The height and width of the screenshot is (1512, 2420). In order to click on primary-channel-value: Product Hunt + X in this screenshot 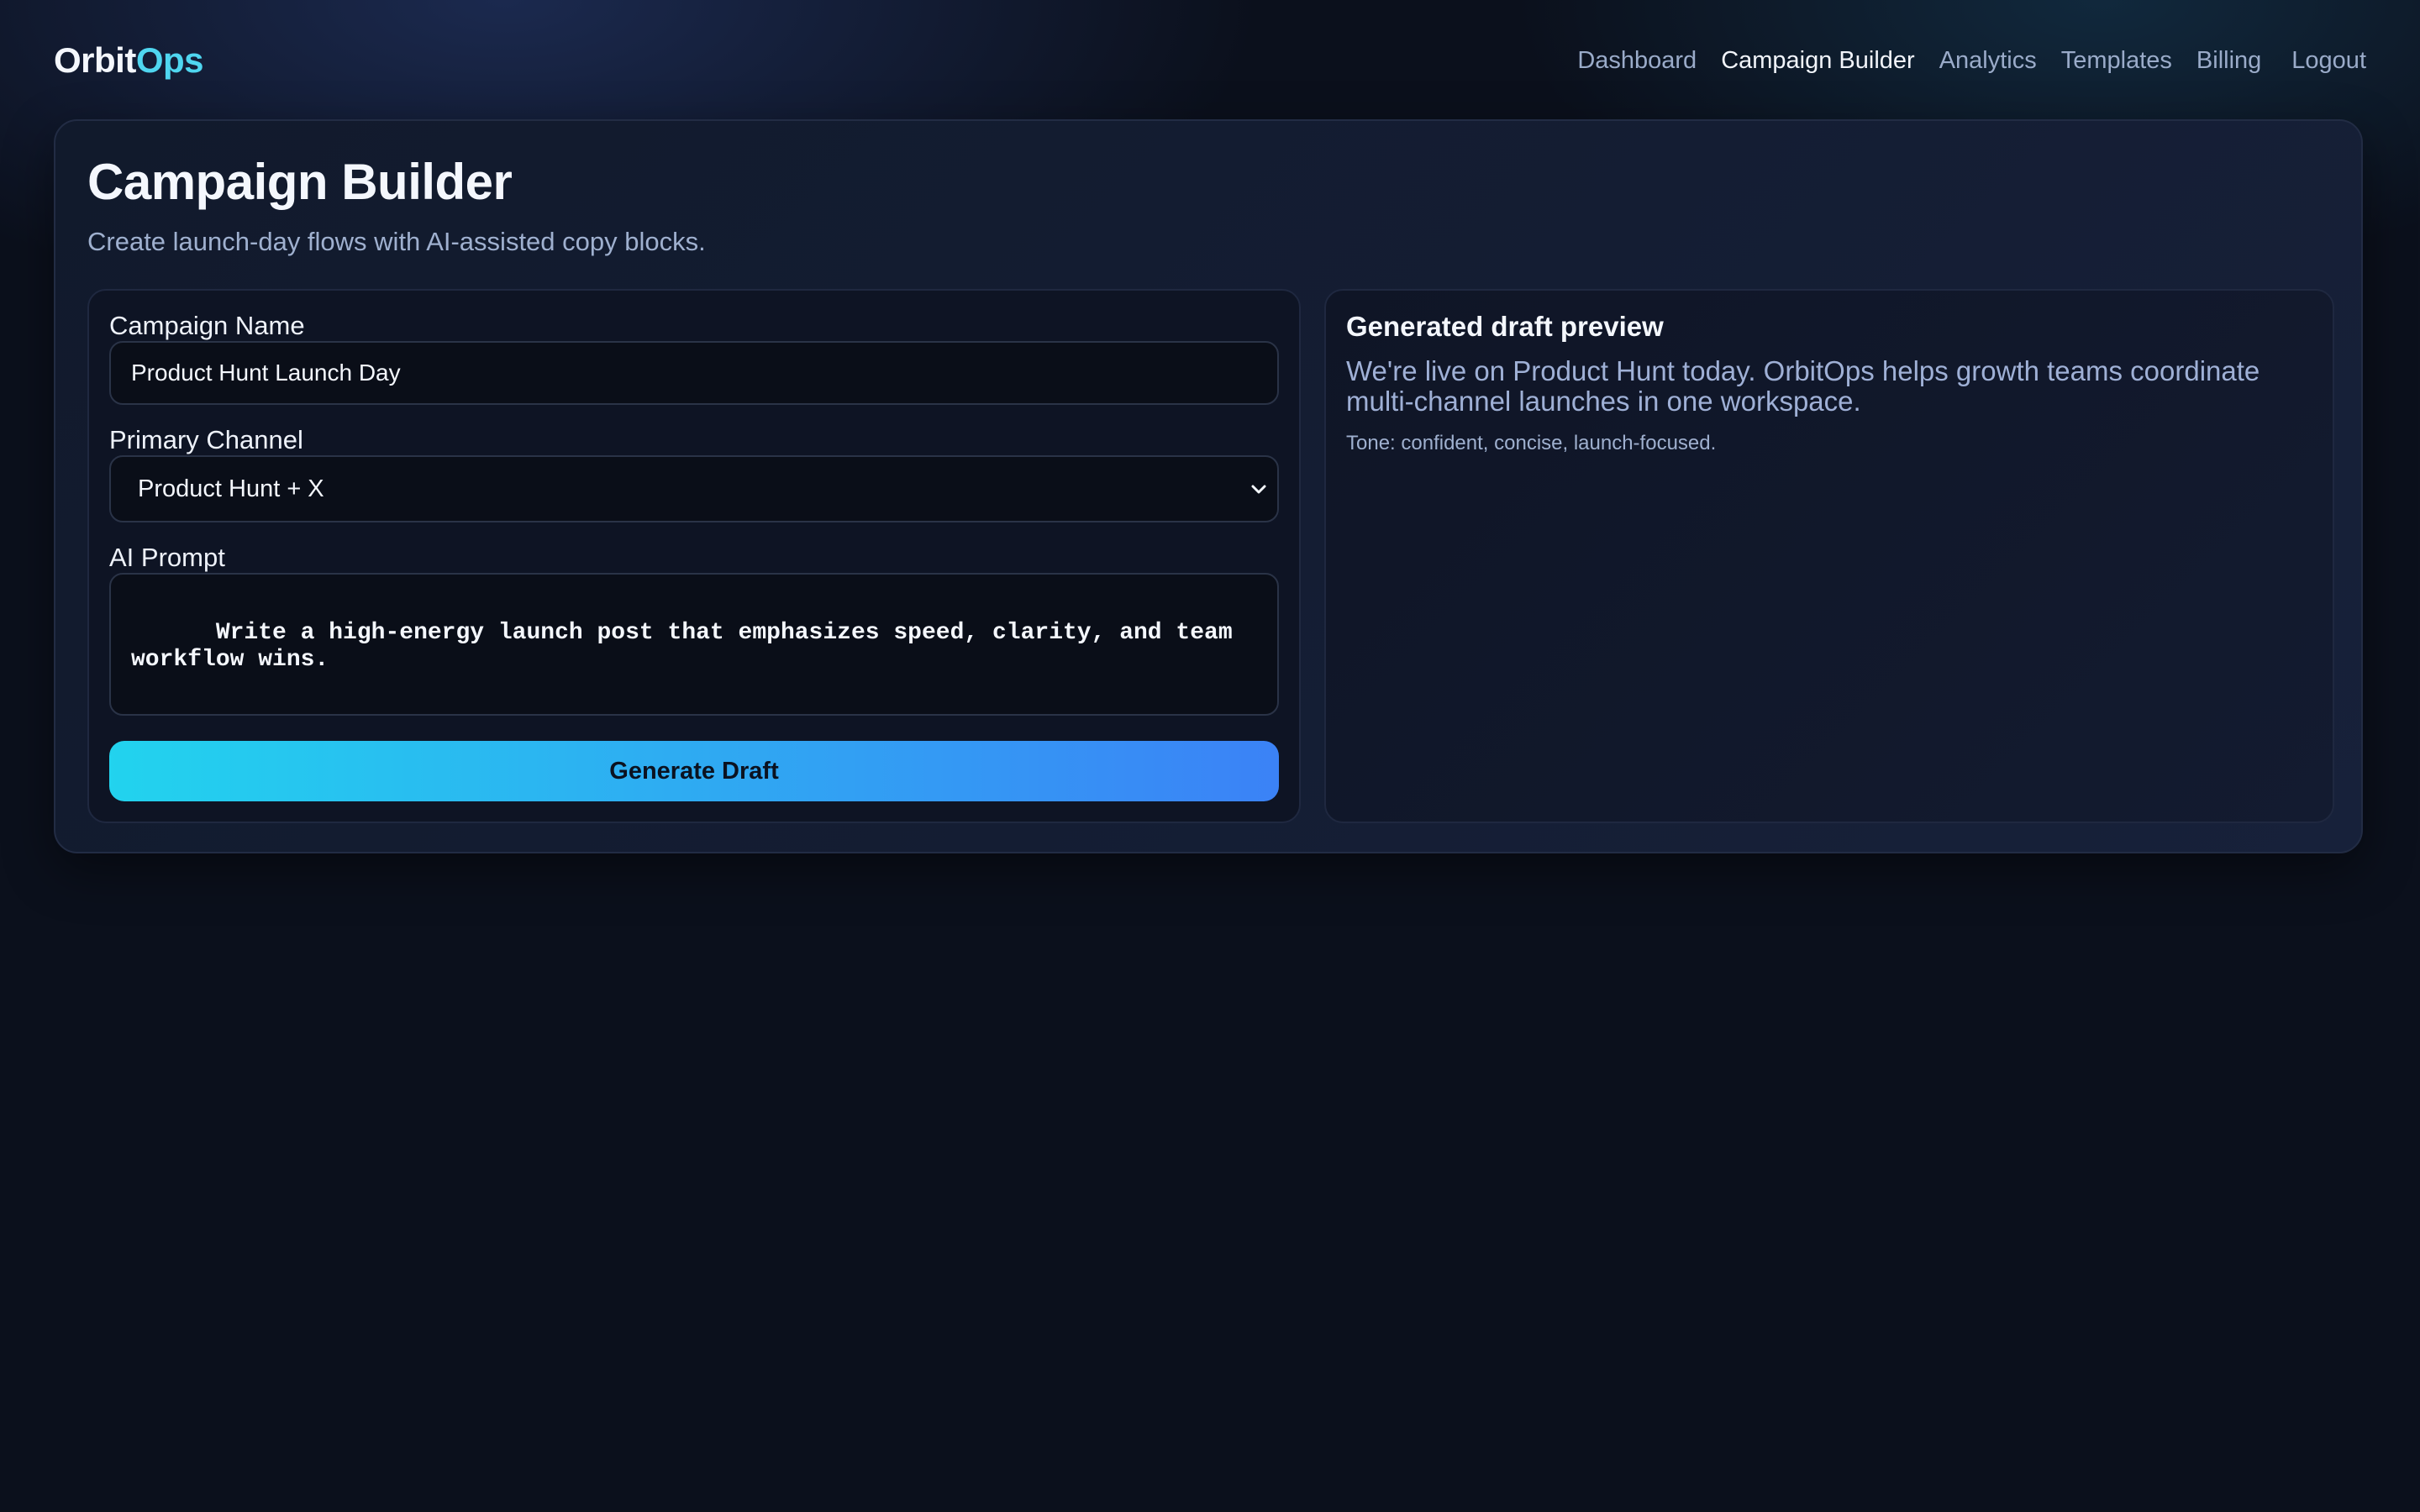, I will do `click(231, 488)`.